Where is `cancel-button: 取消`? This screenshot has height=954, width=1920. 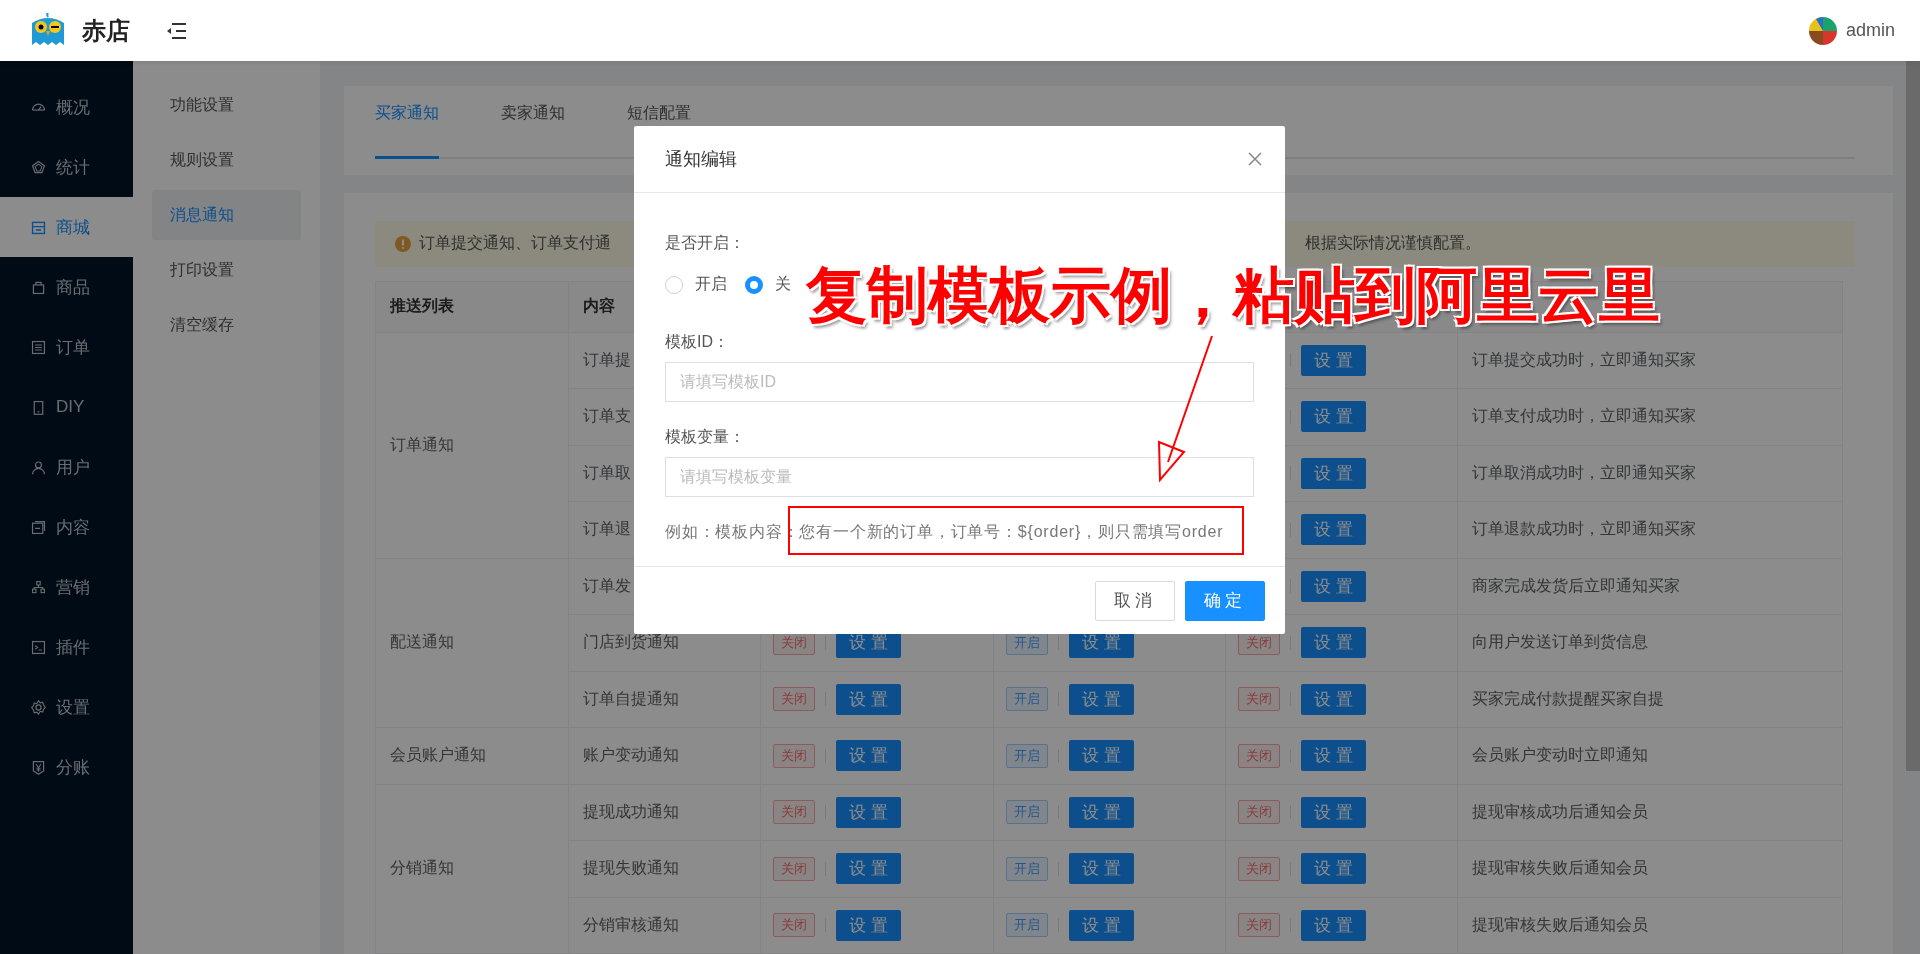
cancel-button: 取消 is located at coordinates (1135, 600).